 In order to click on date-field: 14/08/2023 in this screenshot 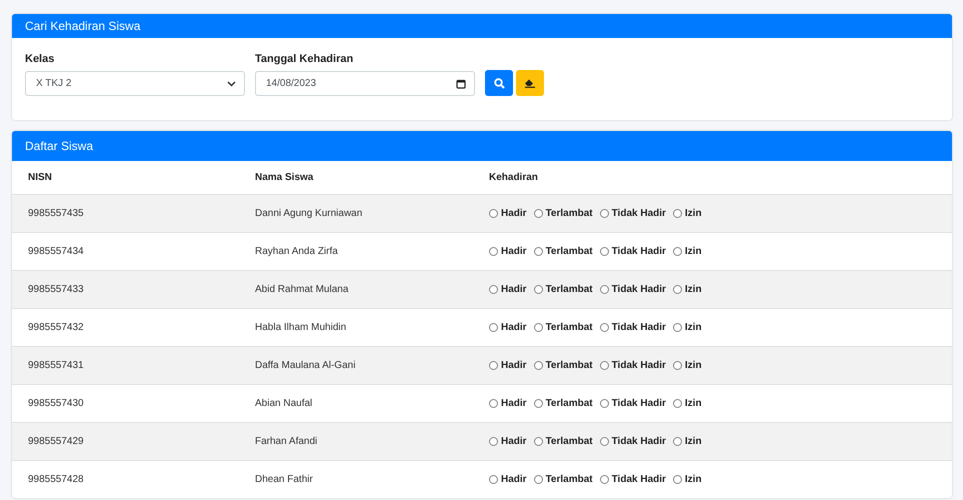, I will do `click(365, 83)`.